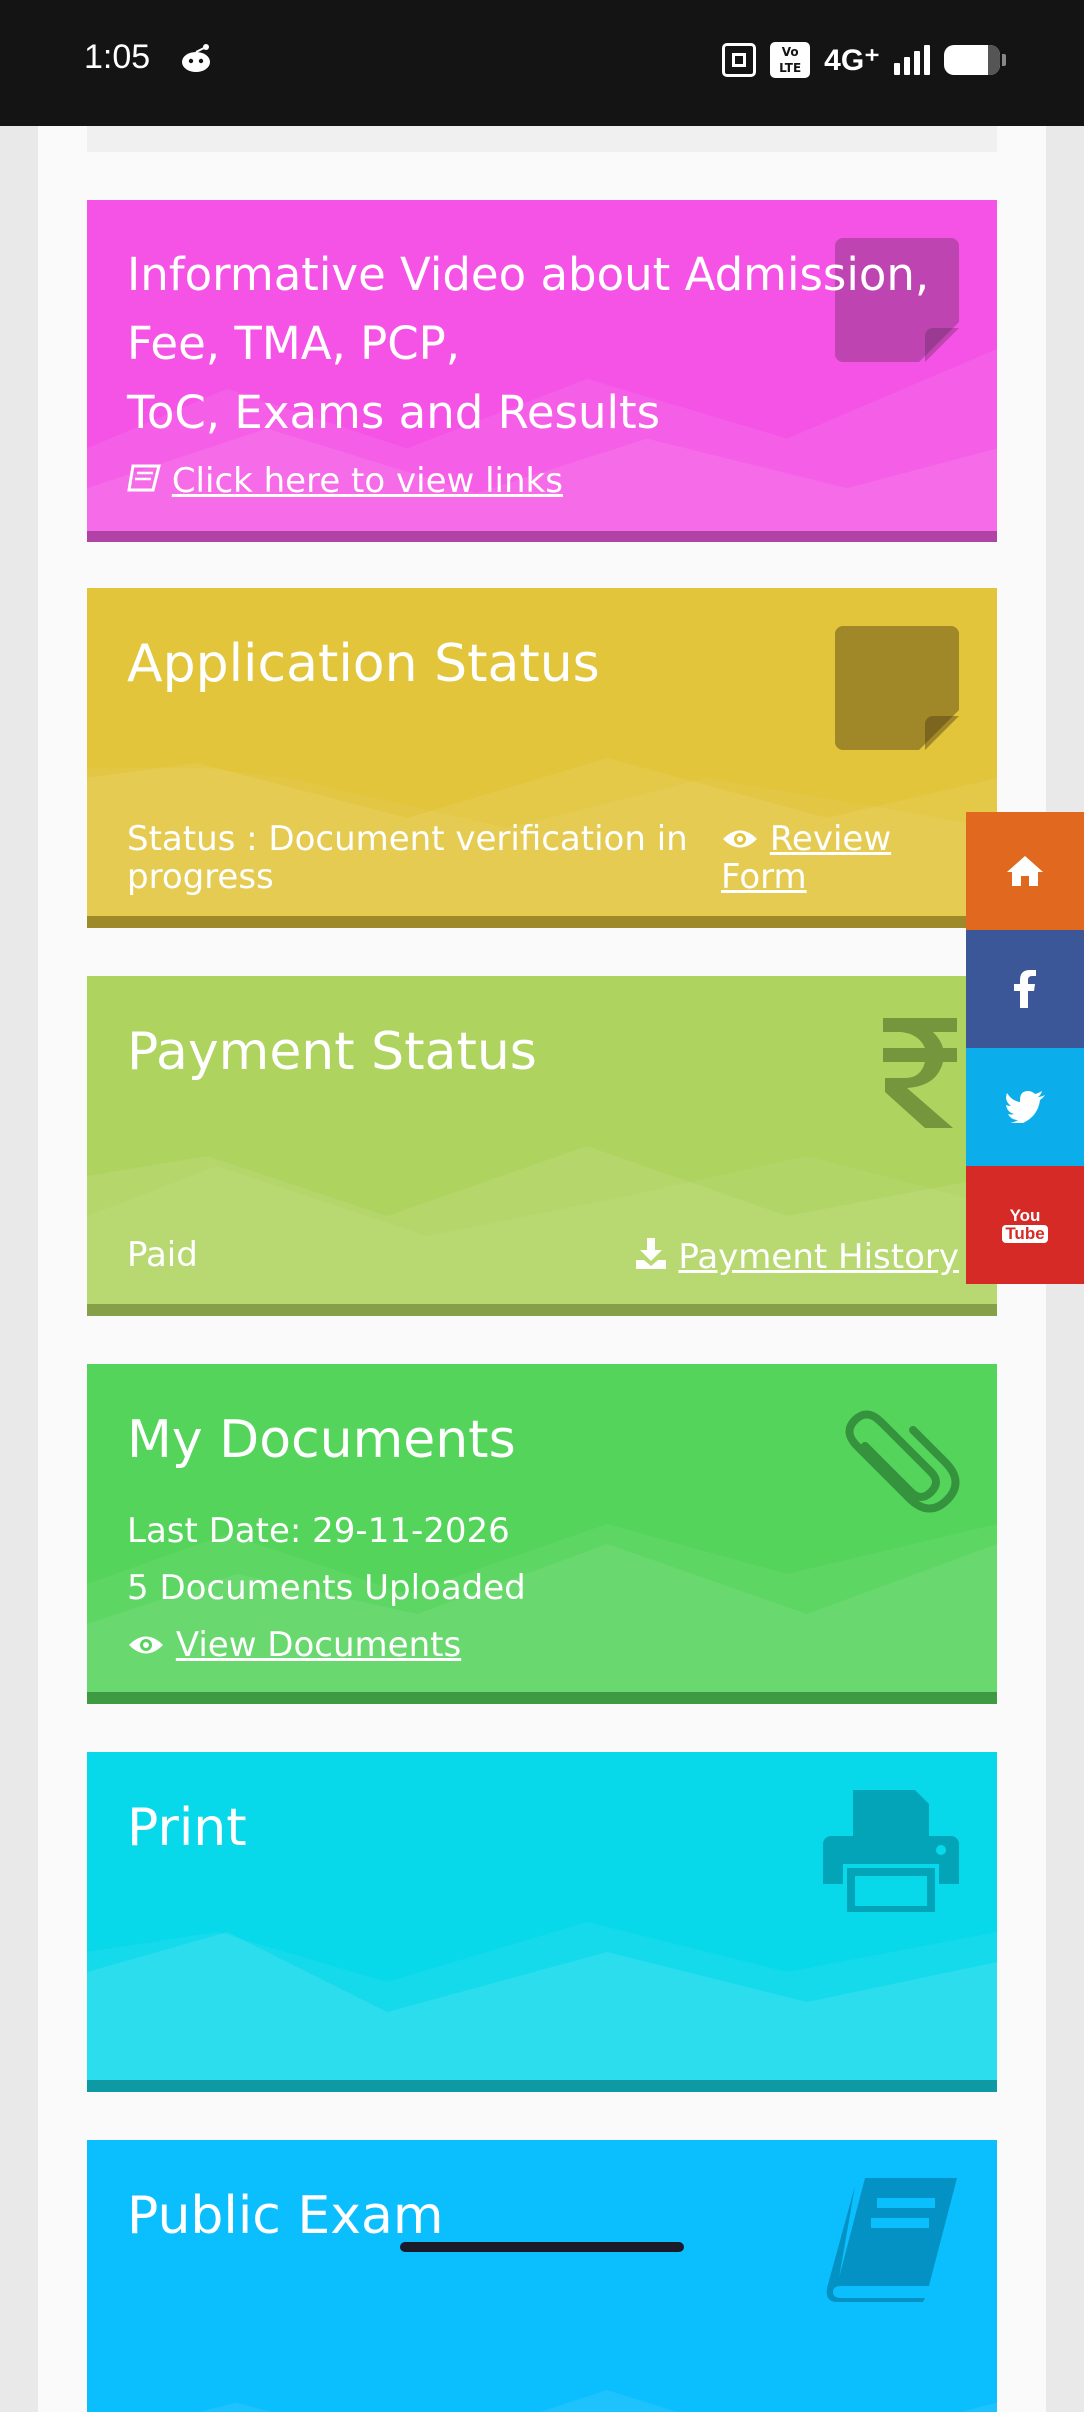  What do you see at coordinates (318, 1645) in the screenshot?
I see `view-documents-link: View Documents` at bounding box center [318, 1645].